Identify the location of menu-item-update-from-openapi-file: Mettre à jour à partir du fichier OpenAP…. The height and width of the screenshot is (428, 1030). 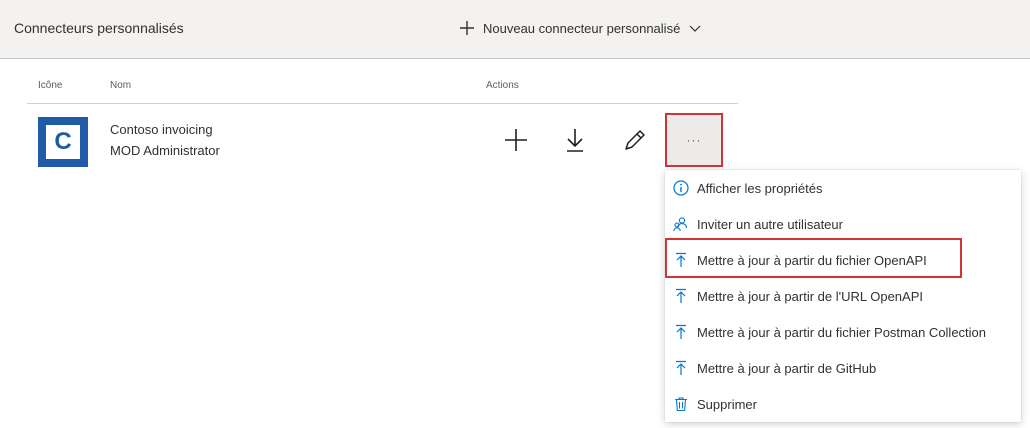
(843, 260).